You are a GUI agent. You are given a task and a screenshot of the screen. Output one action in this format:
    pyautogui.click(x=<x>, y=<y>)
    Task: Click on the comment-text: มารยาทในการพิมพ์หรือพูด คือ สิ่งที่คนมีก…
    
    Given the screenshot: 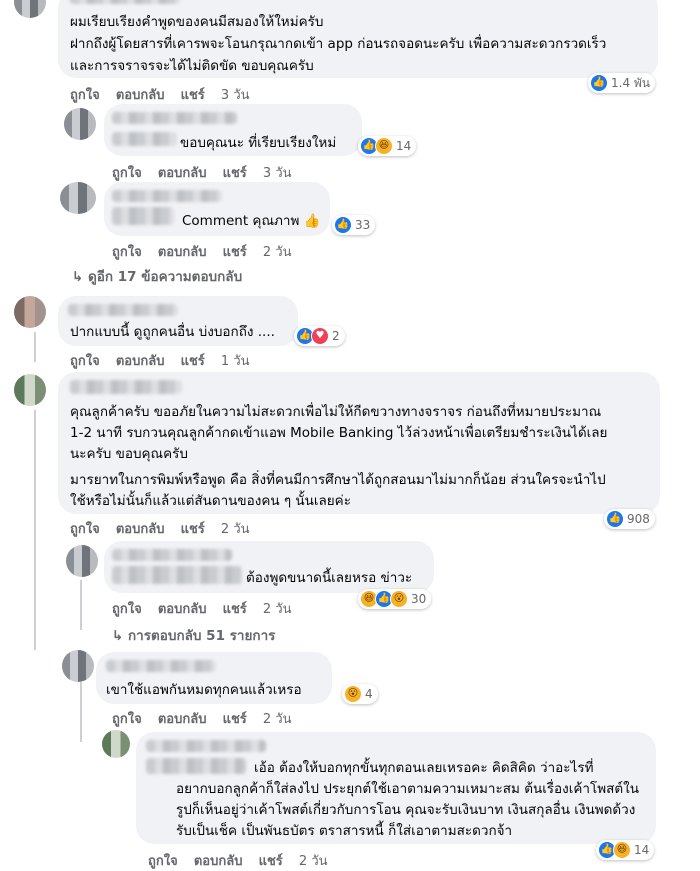 What is the action you would take?
    pyautogui.click(x=338, y=480)
    